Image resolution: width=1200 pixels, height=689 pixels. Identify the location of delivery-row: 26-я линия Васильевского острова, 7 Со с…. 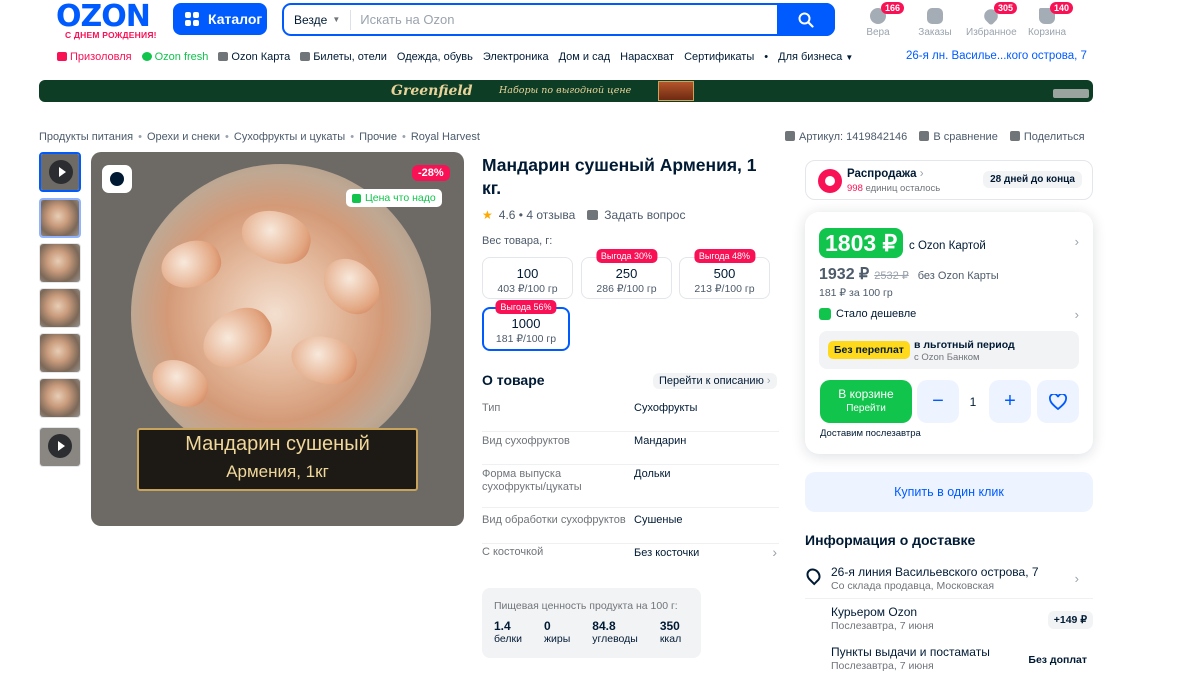
(948, 582).